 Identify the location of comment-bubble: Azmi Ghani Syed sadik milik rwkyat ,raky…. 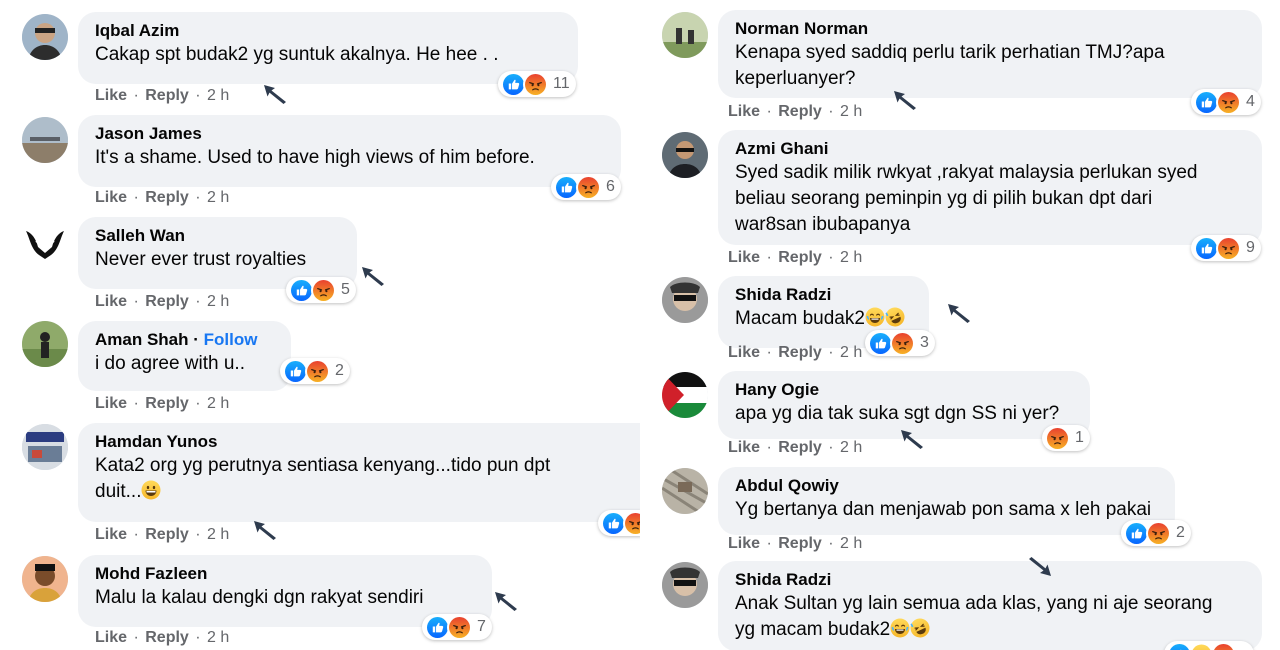
(990, 187).